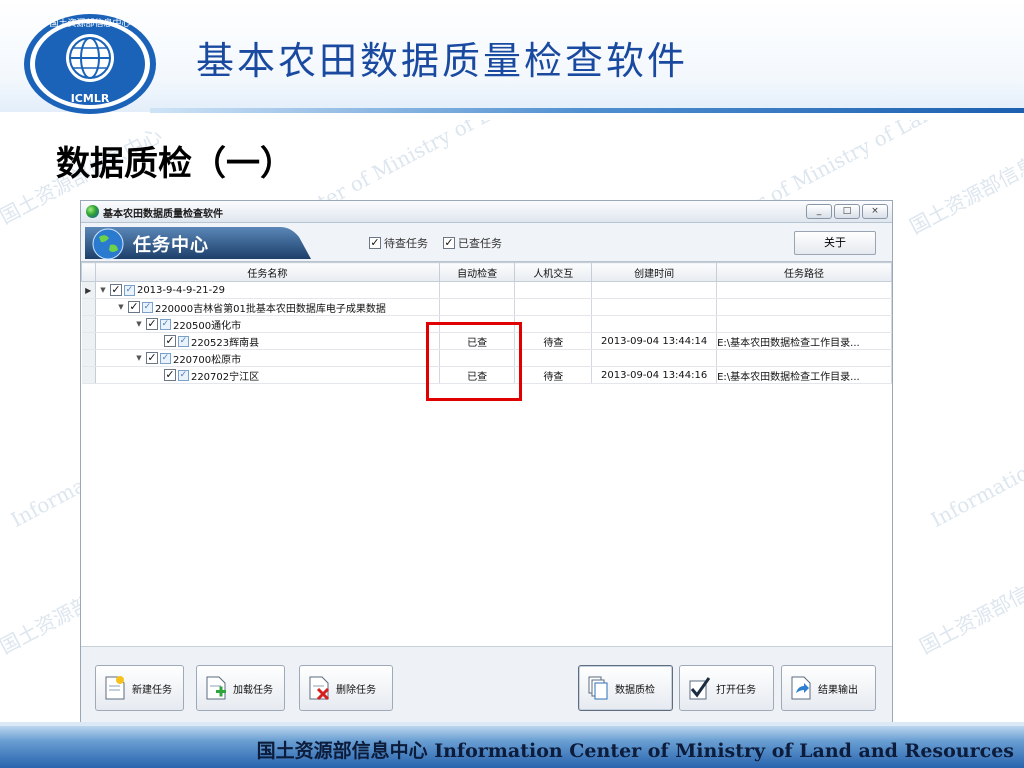  I want to click on column-header-auto-check: 自动检查, so click(477, 272).